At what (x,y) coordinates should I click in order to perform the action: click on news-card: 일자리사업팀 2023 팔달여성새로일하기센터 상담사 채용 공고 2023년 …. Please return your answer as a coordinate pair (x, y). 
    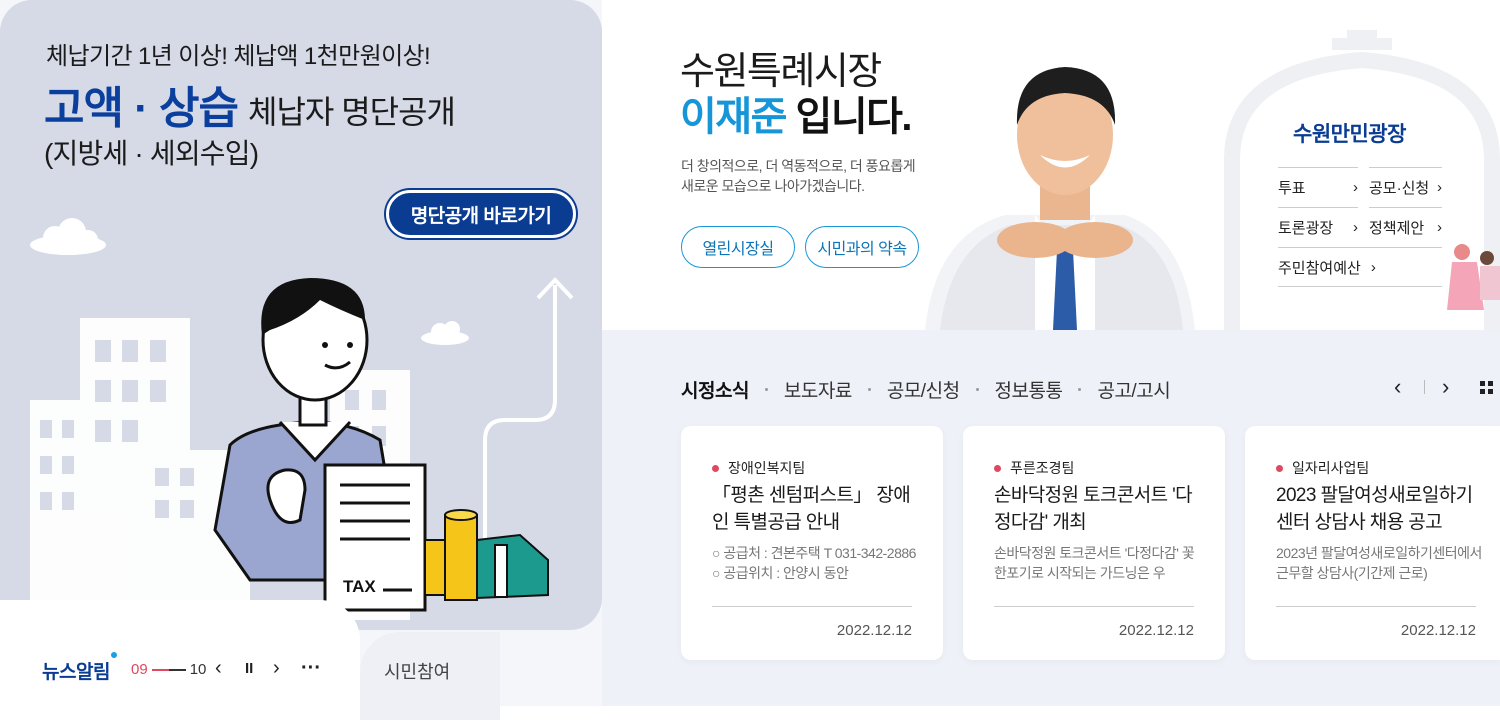
    Looking at the image, I should click on (1372, 543).